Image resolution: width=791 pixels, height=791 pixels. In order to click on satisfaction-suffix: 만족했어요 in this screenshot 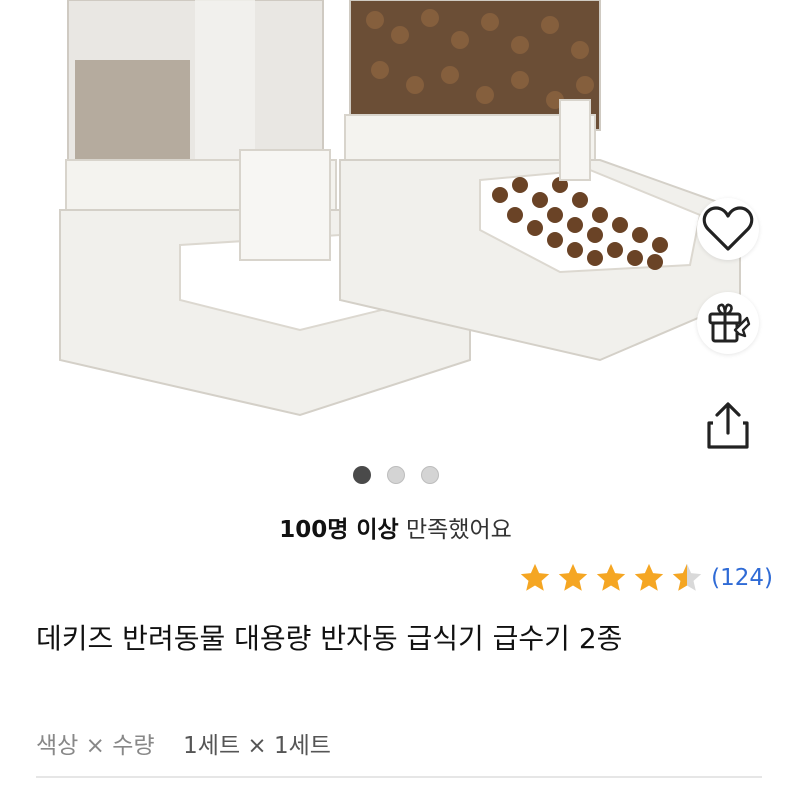, I will do `click(455, 530)`.